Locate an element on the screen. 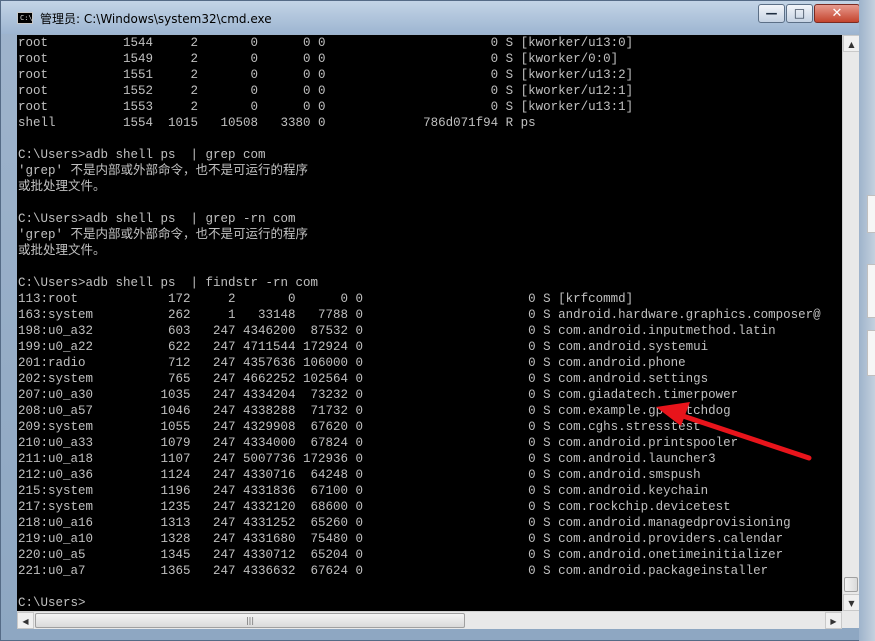 This screenshot has height=641, width=875. console-line: C:\Users>adb shell ps | grep -rn com is located at coordinates (157, 219).